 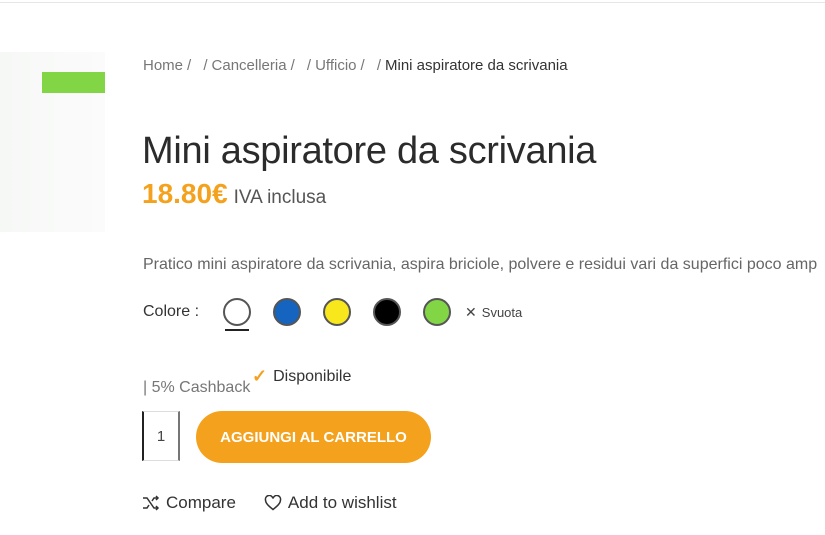 I want to click on stock-status: ✓ Disponibile, so click(x=301, y=376).